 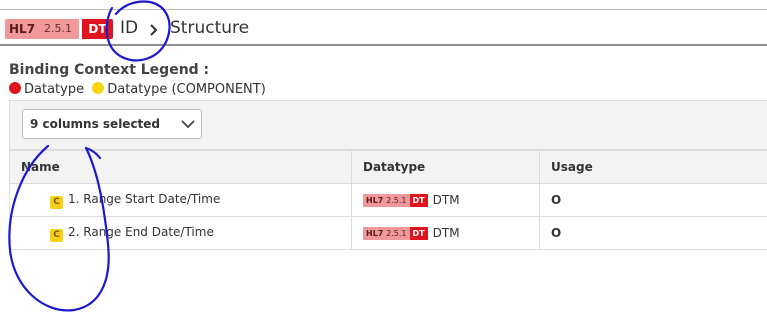 I want to click on table-header-row: Name Datatype Usage, so click(x=388, y=167).